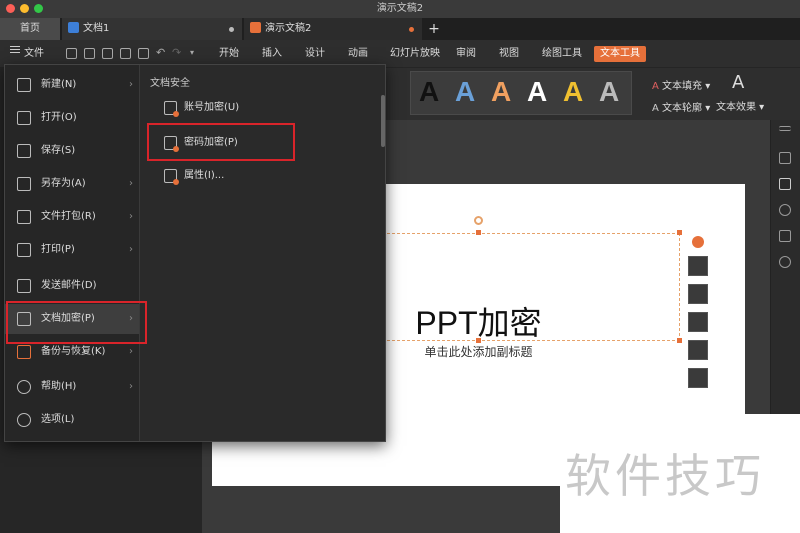 The image size is (800, 533). I want to click on highlight-password-encrypt, so click(221, 142).